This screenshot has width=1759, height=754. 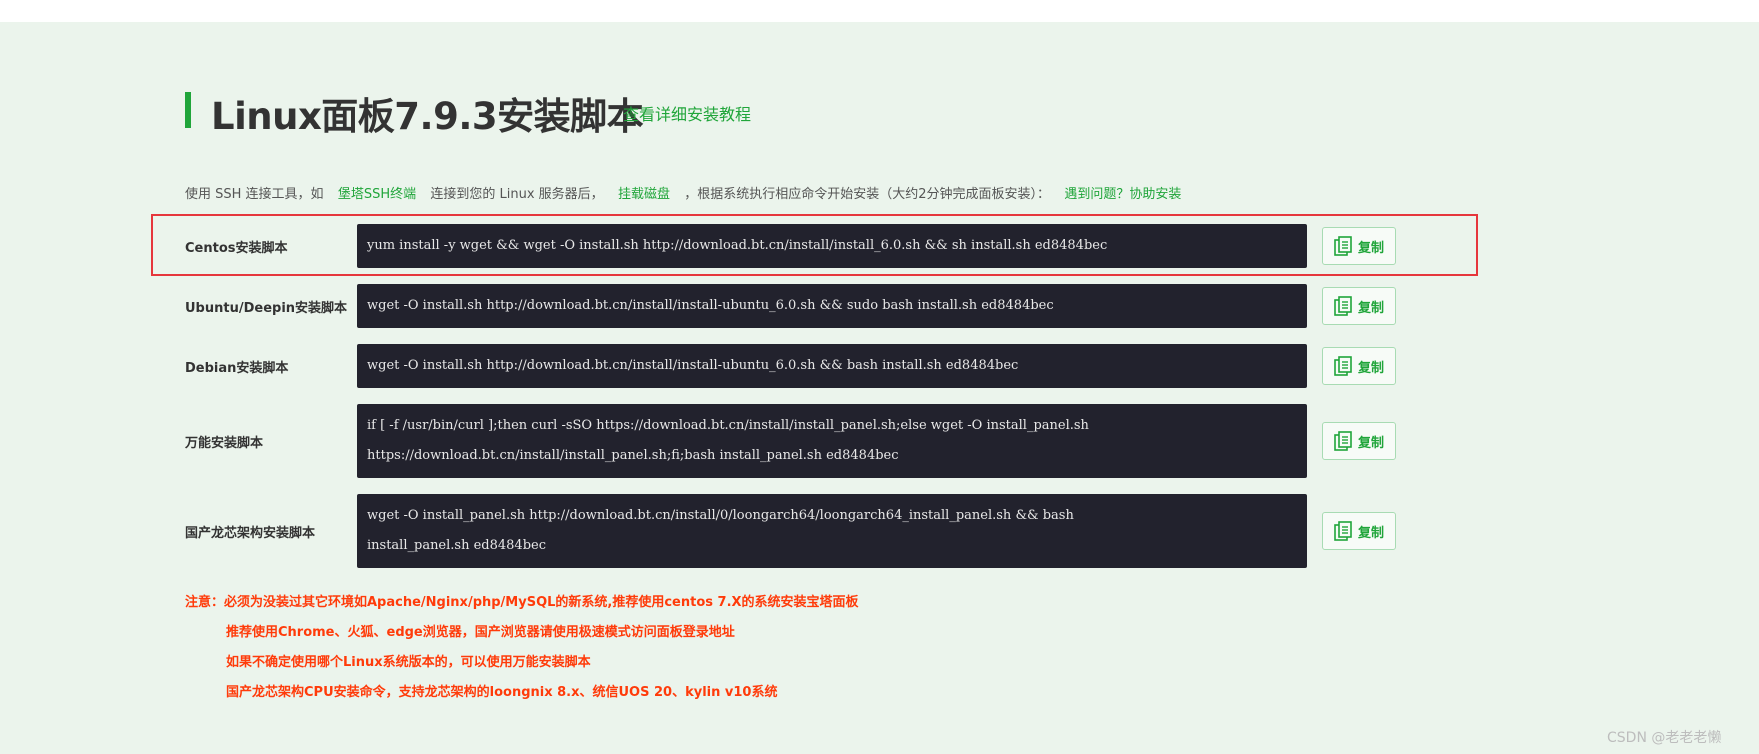 What do you see at coordinates (377, 194) in the screenshot?
I see `ssh-terminal-link: 堡塔SSH终端` at bounding box center [377, 194].